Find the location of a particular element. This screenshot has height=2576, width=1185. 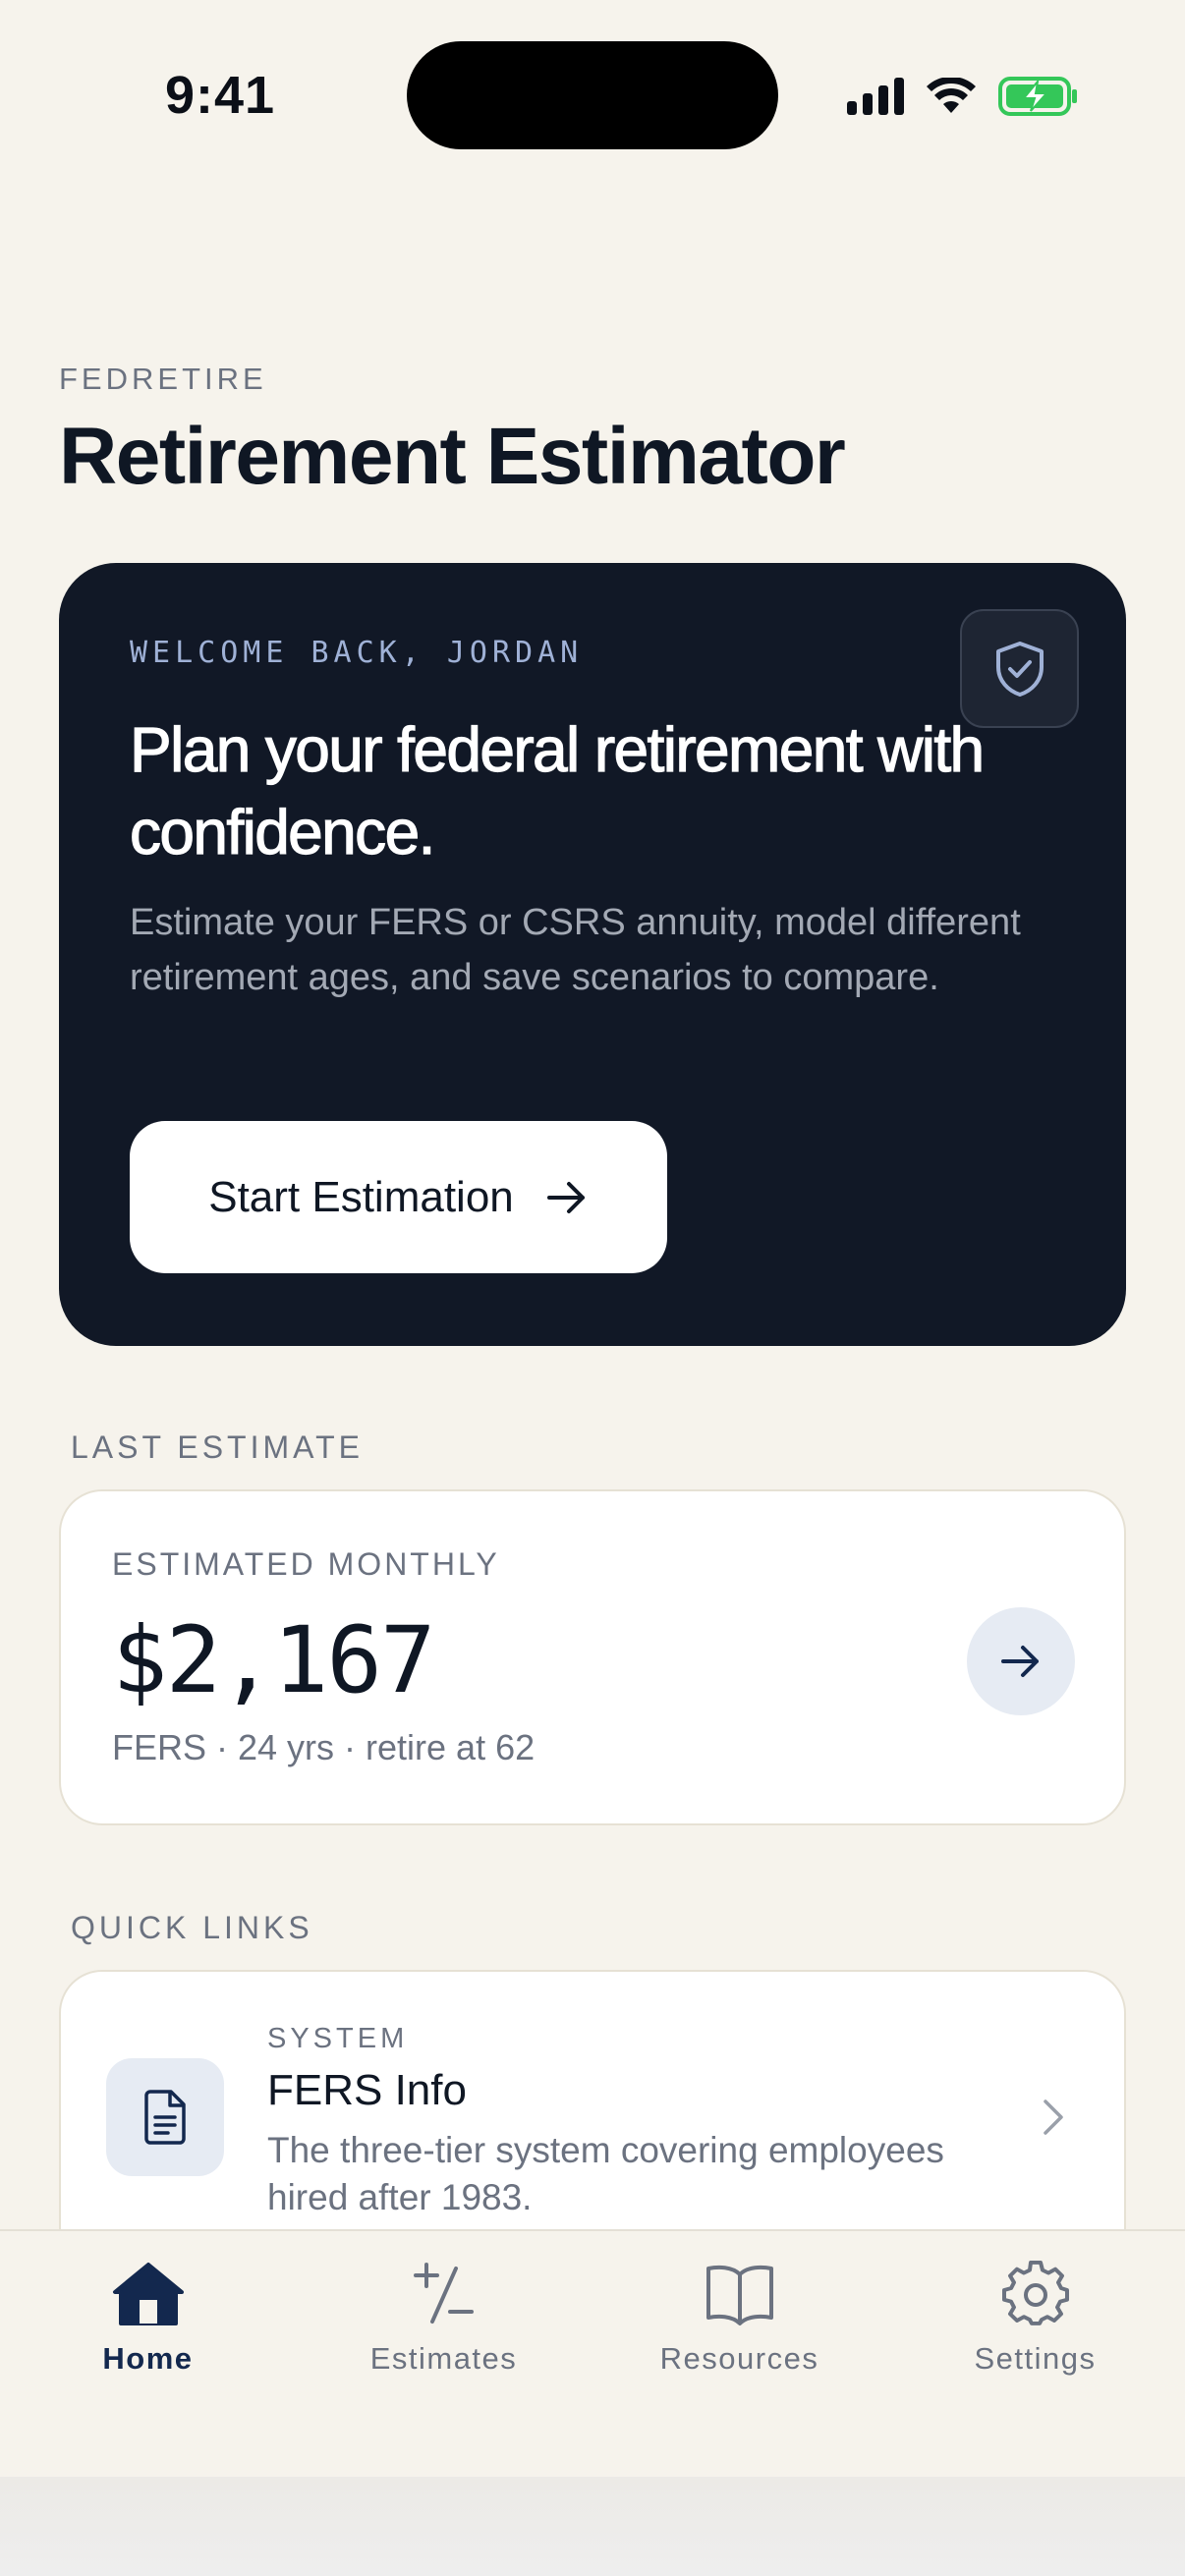

plus-minus-icon is located at coordinates (444, 2293).